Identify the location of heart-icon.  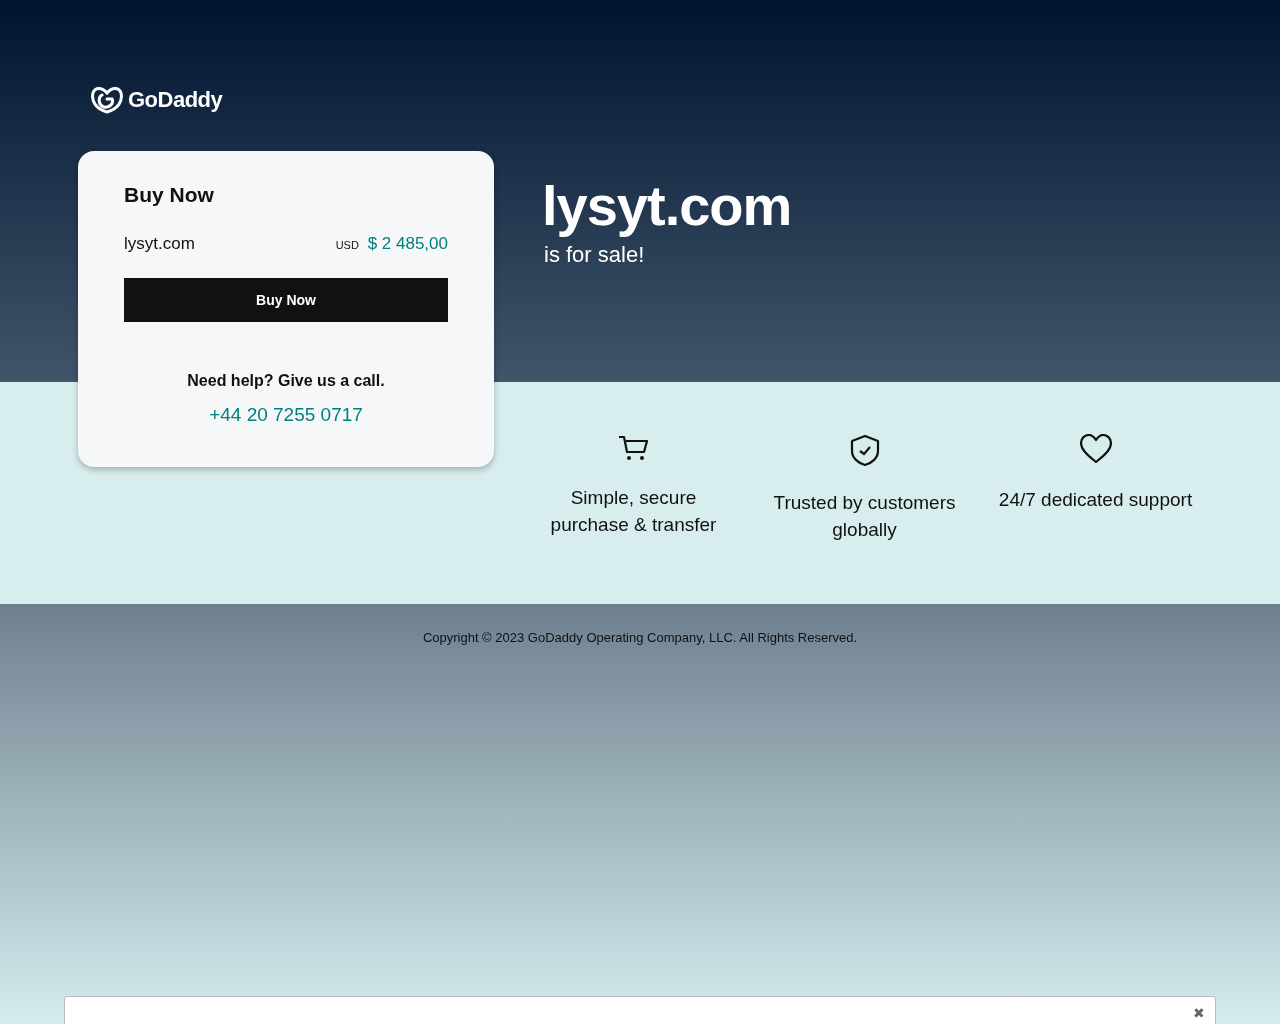
(1095, 449).